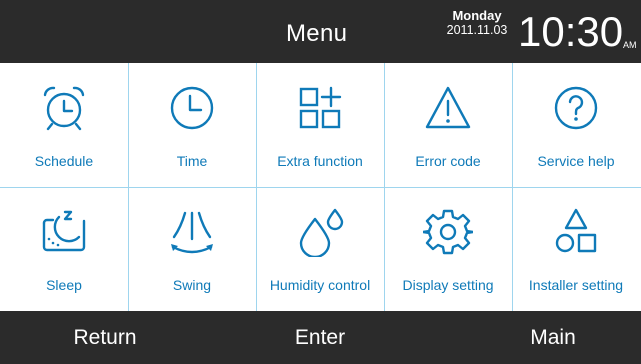 This screenshot has width=641, height=364. I want to click on main-button: Main, so click(553, 337).